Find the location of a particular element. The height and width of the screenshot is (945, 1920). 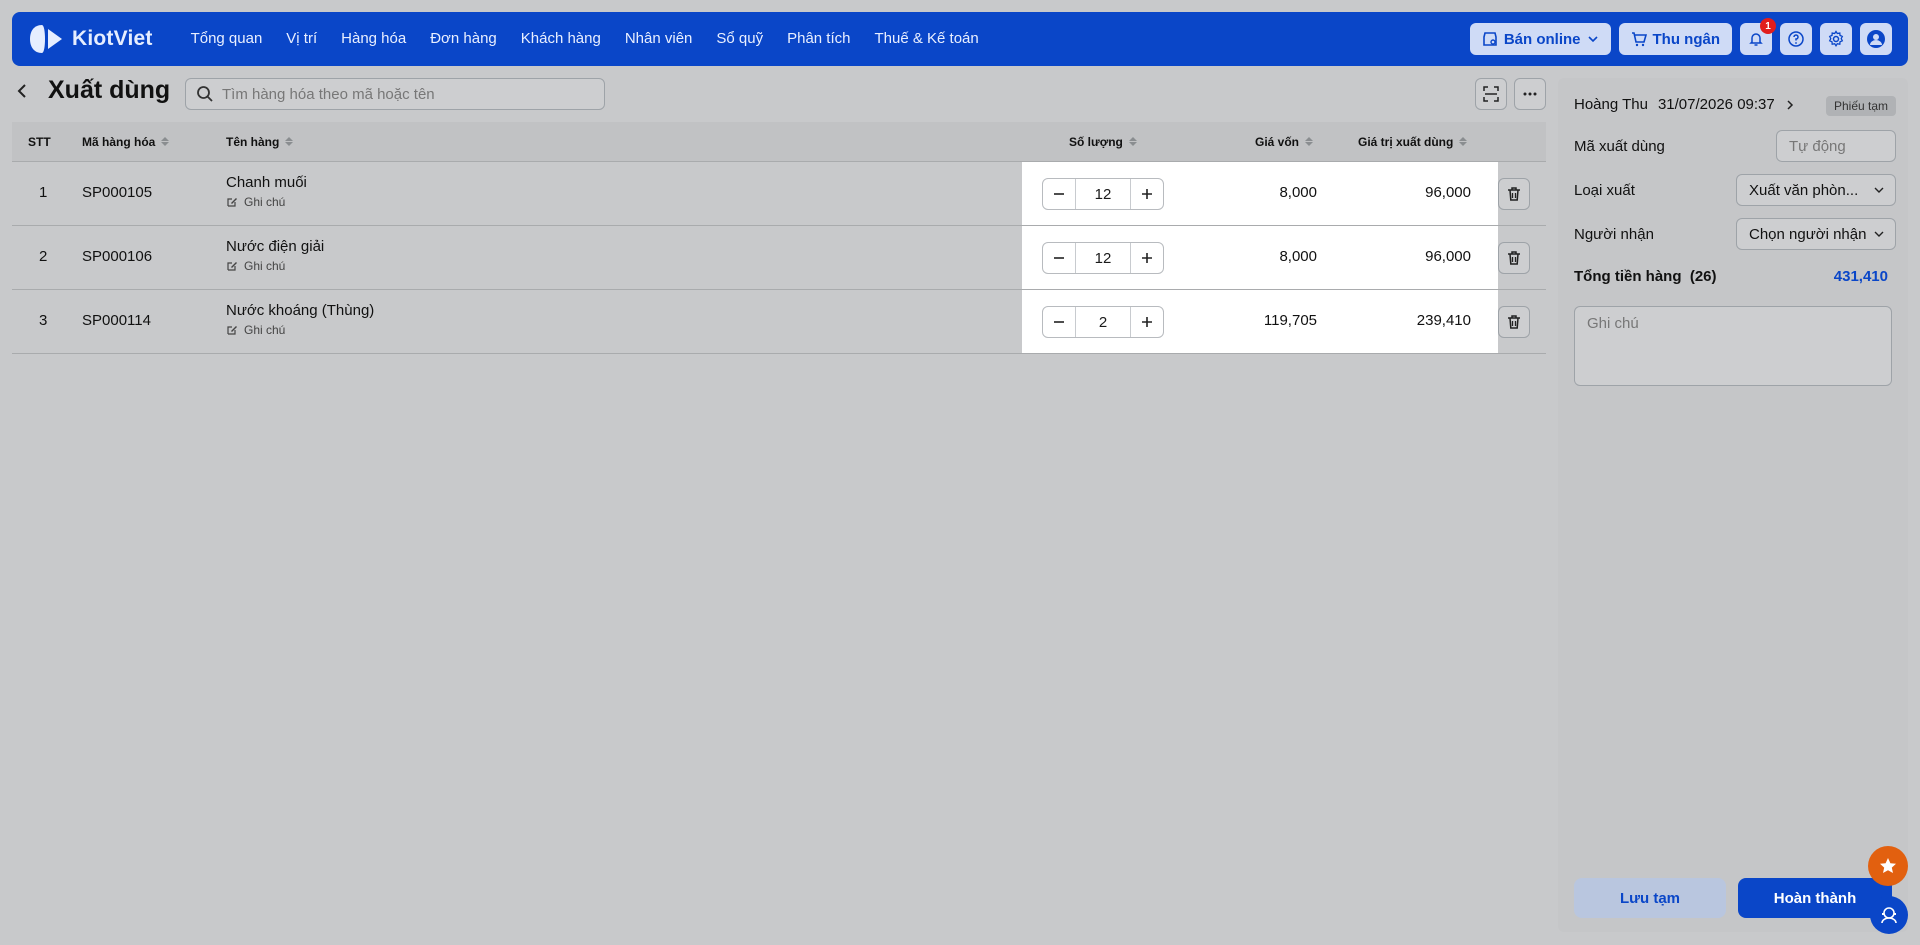

more-options-button is located at coordinates (1530, 94).